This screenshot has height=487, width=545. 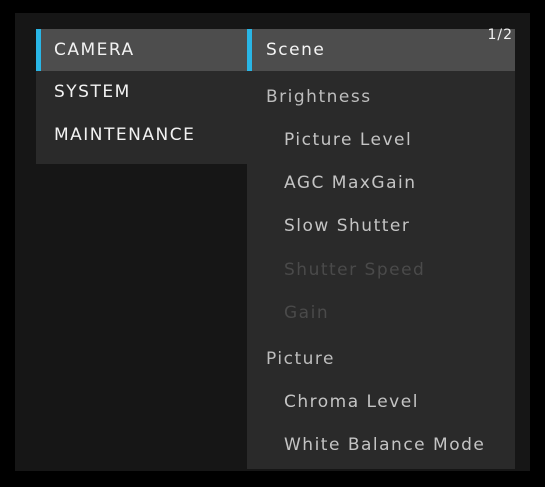 What do you see at coordinates (92, 92) in the screenshot?
I see `main-menu-item-label: SYSTEM` at bounding box center [92, 92].